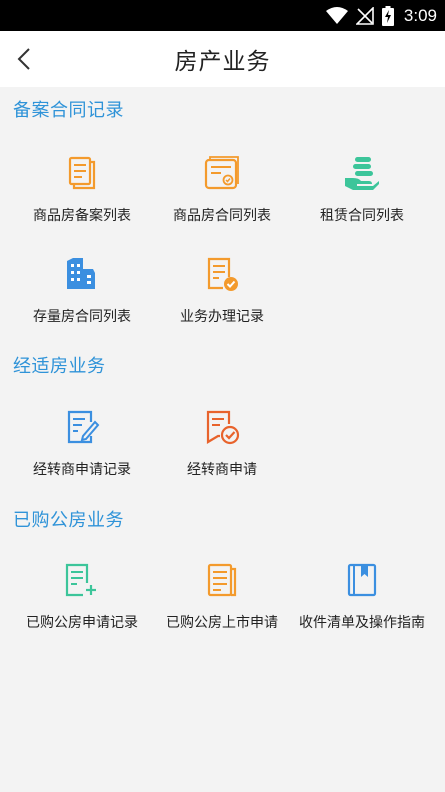 Image resolution: width=445 pixels, height=792 pixels. What do you see at coordinates (222, 580) in the screenshot?
I see `document-lines-icon` at bounding box center [222, 580].